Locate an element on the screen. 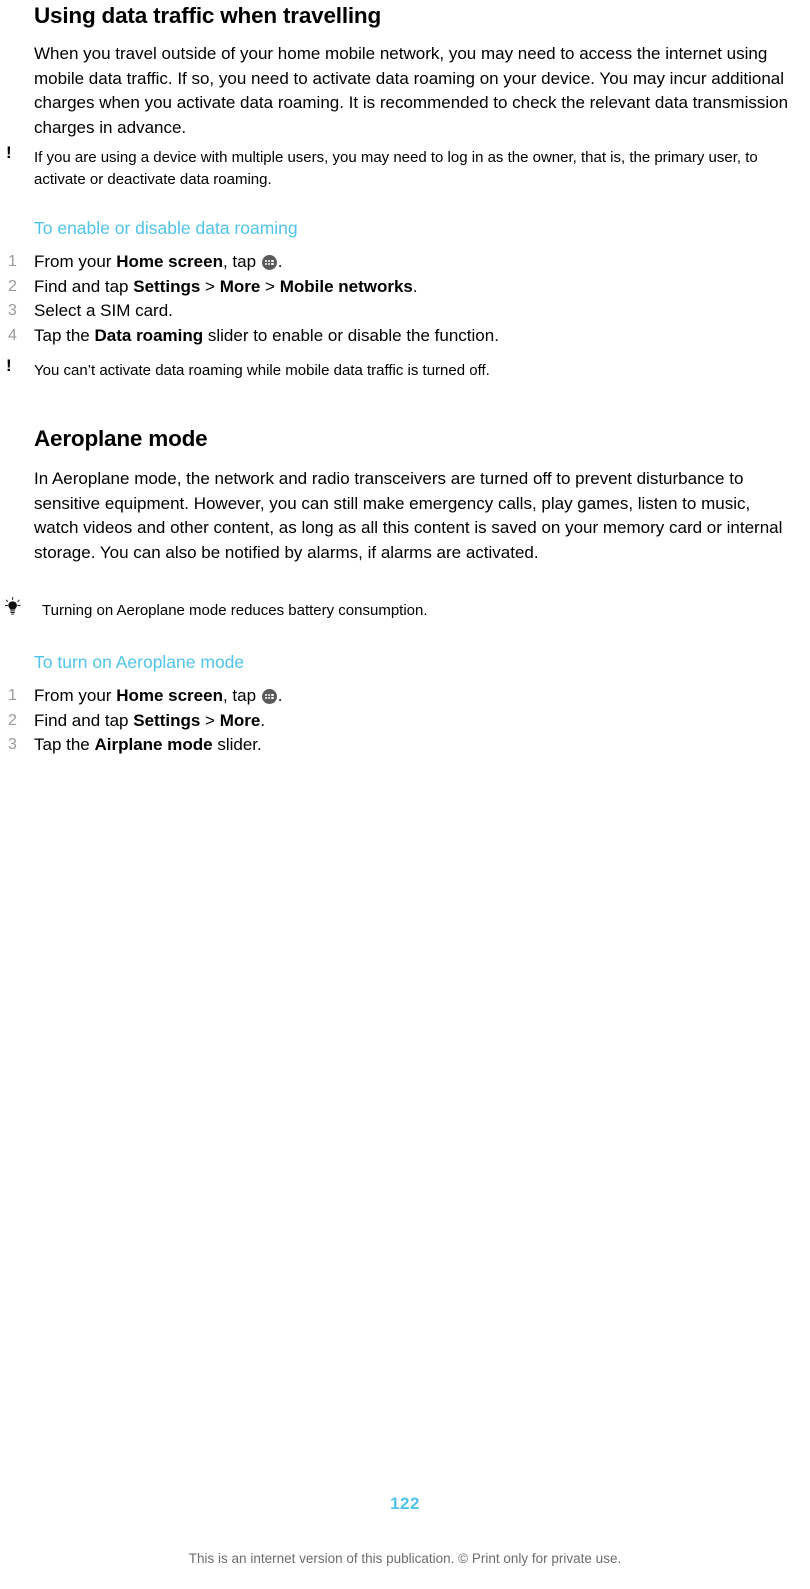 This screenshot has height=1589, width=810. list-item: 2 Find and tap Settings > More. is located at coordinates (405, 721).